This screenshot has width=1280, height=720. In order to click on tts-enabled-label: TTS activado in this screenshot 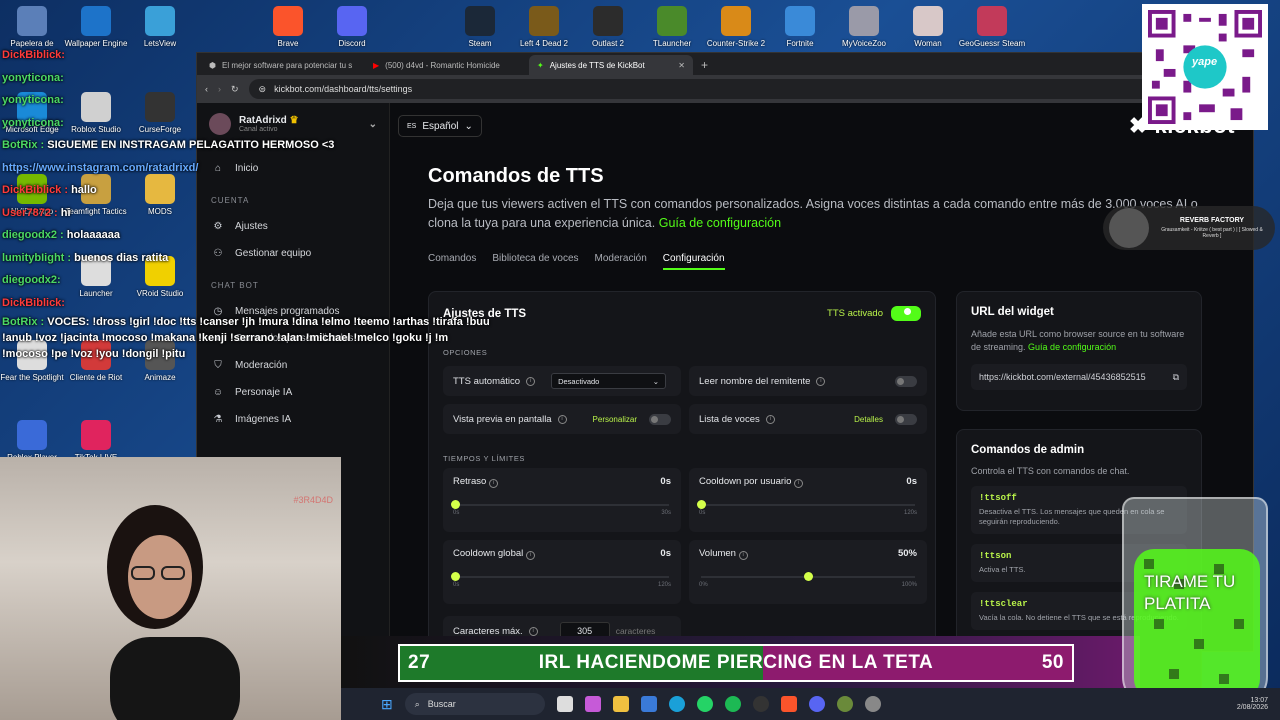, I will do `click(855, 313)`.